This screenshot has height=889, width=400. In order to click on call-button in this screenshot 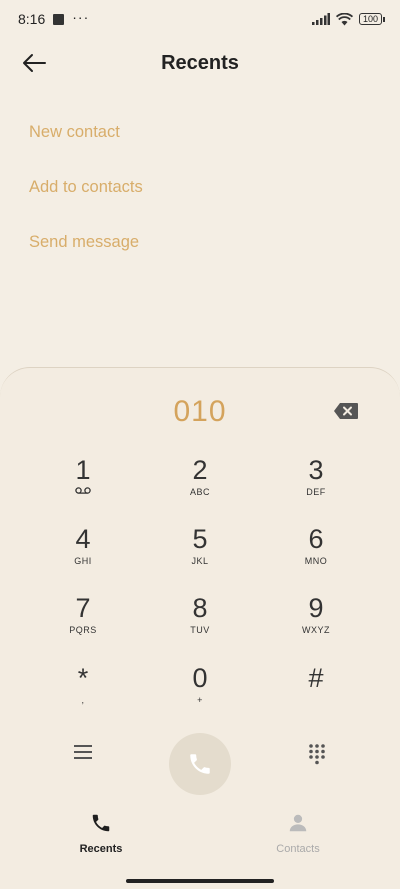, I will do `click(200, 764)`.